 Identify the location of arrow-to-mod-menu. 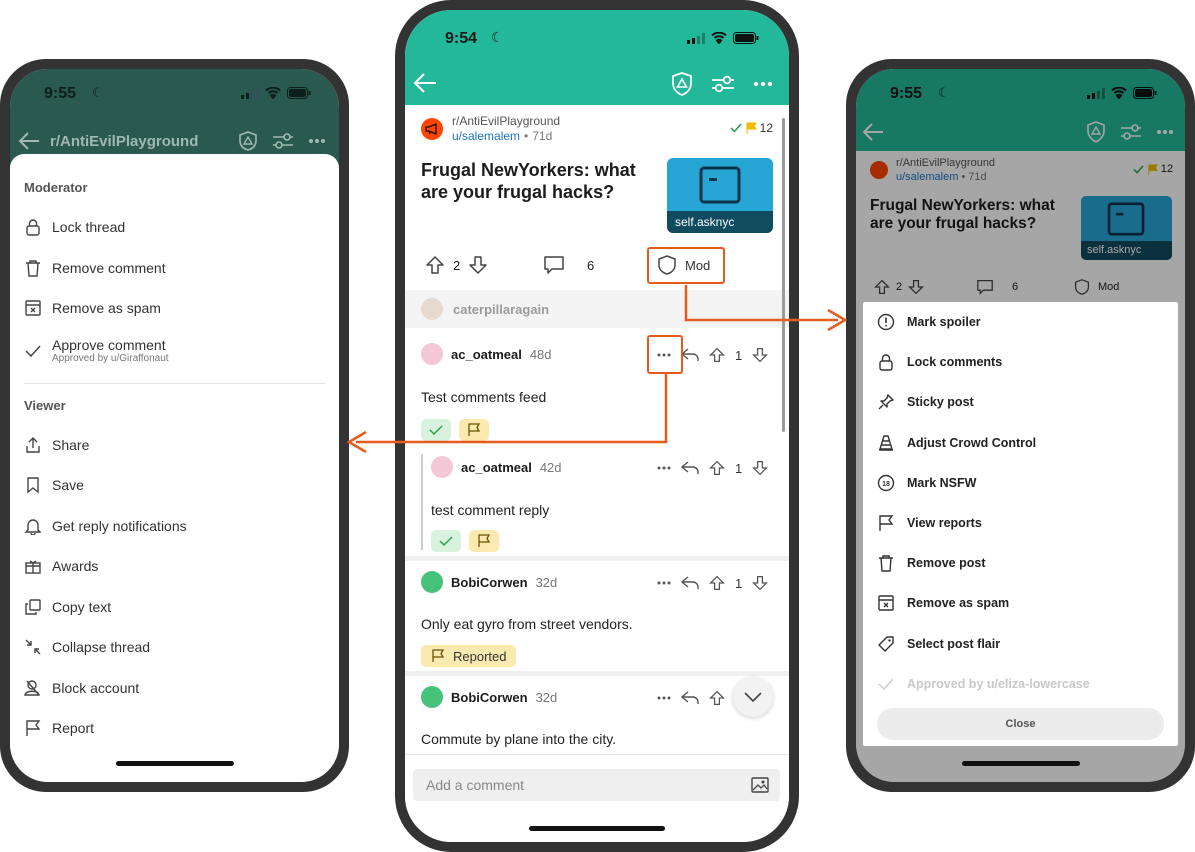
(761, 303).